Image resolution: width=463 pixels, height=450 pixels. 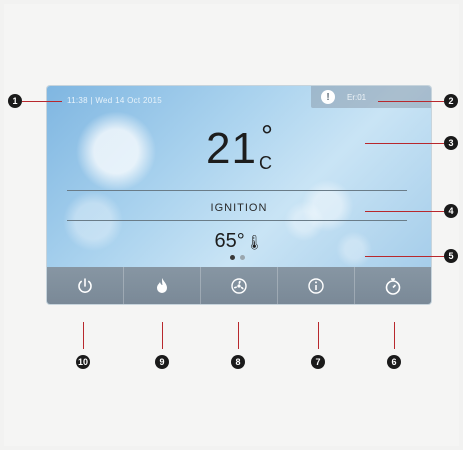 I want to click on page-dot-active, so click(x=232, y=257).